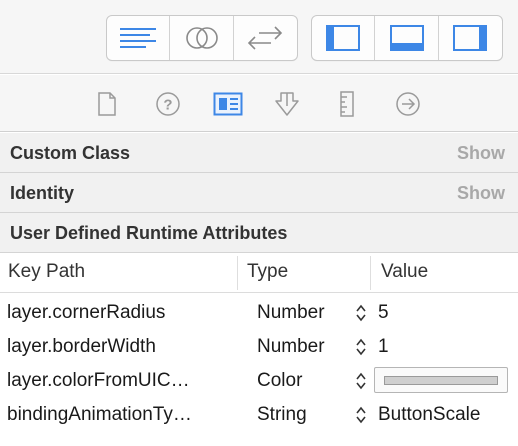 The width and height of the screenshot is (518, 446). I want to click on connections-inspector-icon, so click(408, 104).